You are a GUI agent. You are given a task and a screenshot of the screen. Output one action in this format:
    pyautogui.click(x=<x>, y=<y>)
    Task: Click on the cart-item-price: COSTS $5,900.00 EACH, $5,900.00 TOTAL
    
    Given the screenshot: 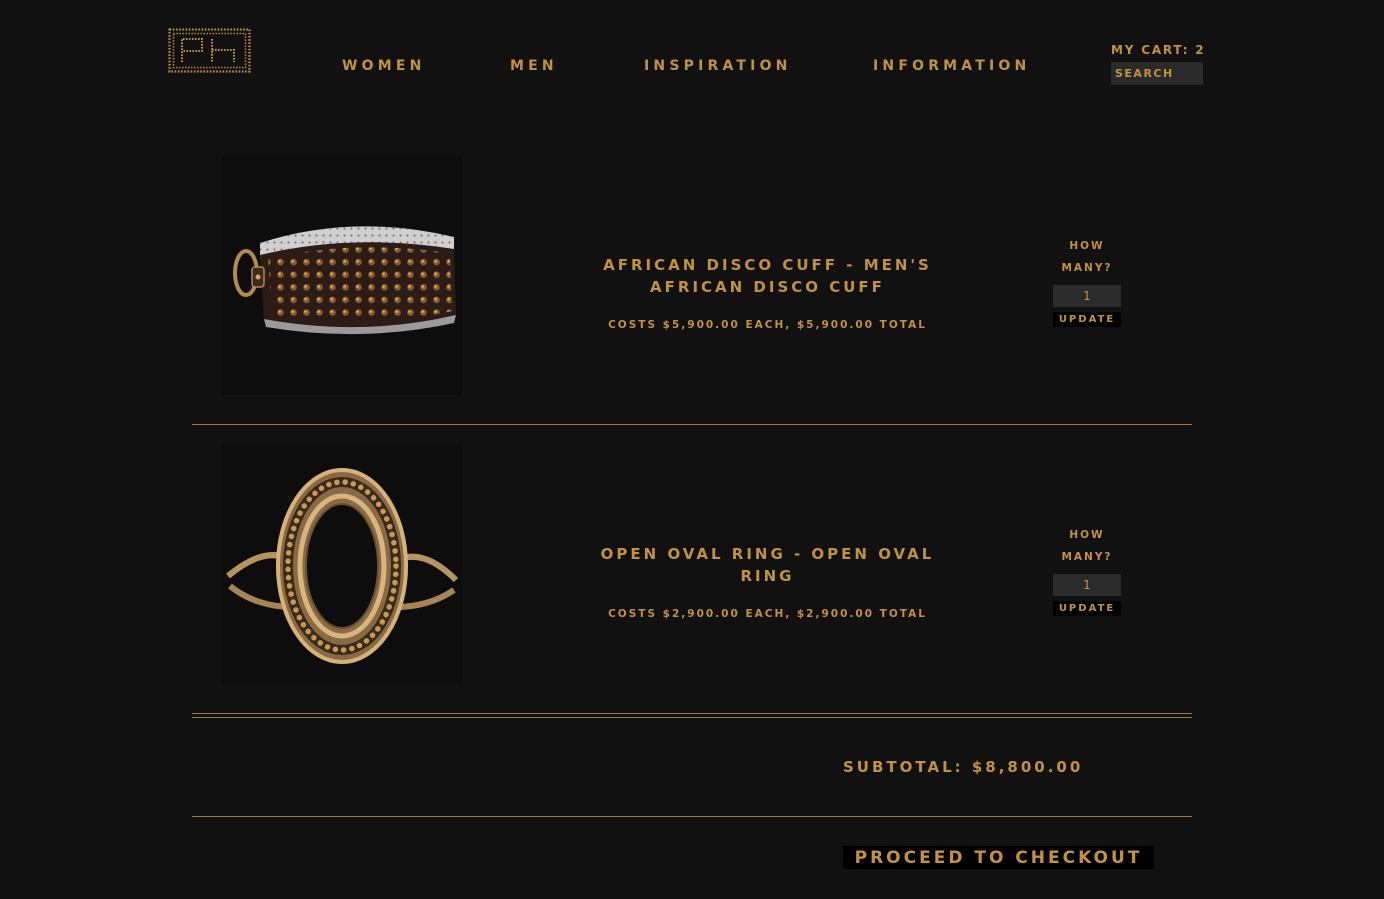 What is the action you would take?
    pyautogui.click(x=767, y=325)
    